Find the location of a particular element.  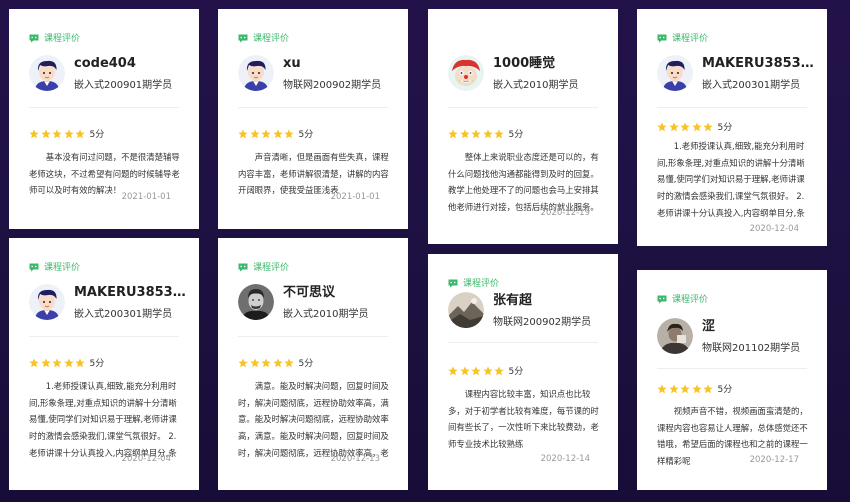

user-name: 不可思议 is located at coordinates (309, 292).